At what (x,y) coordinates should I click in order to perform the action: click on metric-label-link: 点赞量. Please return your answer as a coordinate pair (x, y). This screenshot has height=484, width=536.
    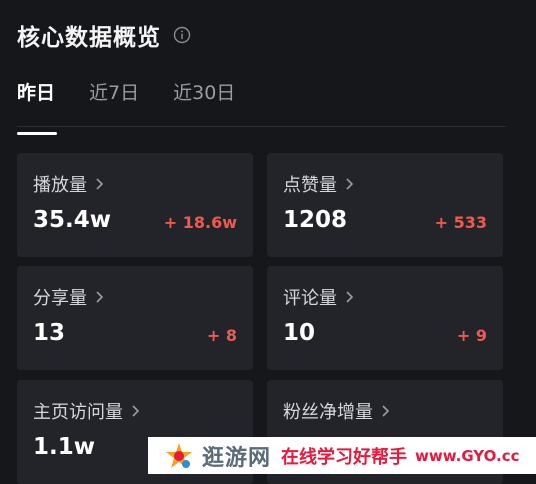
    Looking at the image, I should click on (319, 184).